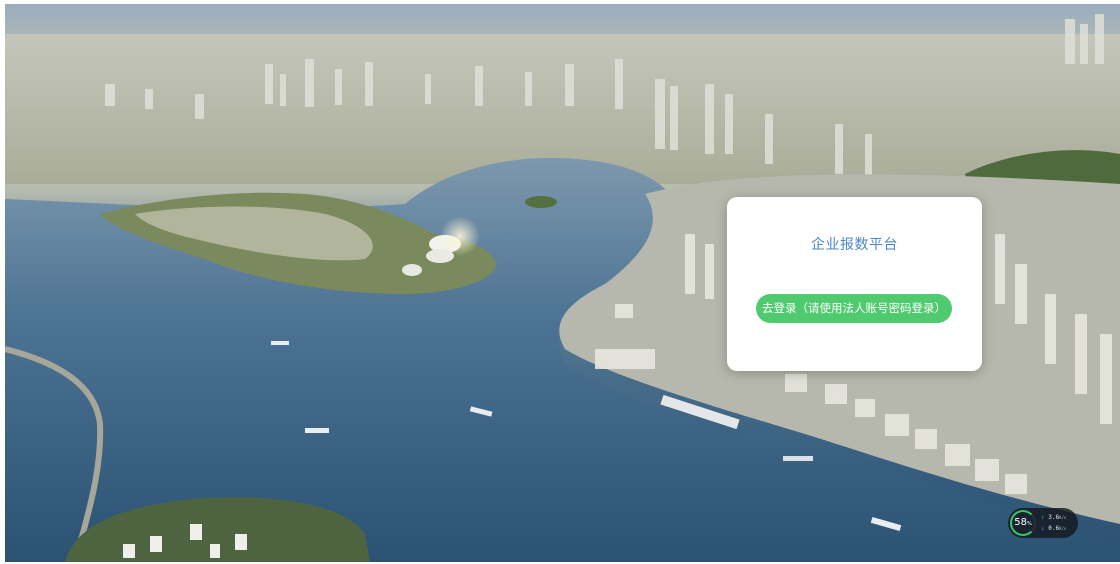  I want to click on upload-unit: K/s, so click(1063, 517).